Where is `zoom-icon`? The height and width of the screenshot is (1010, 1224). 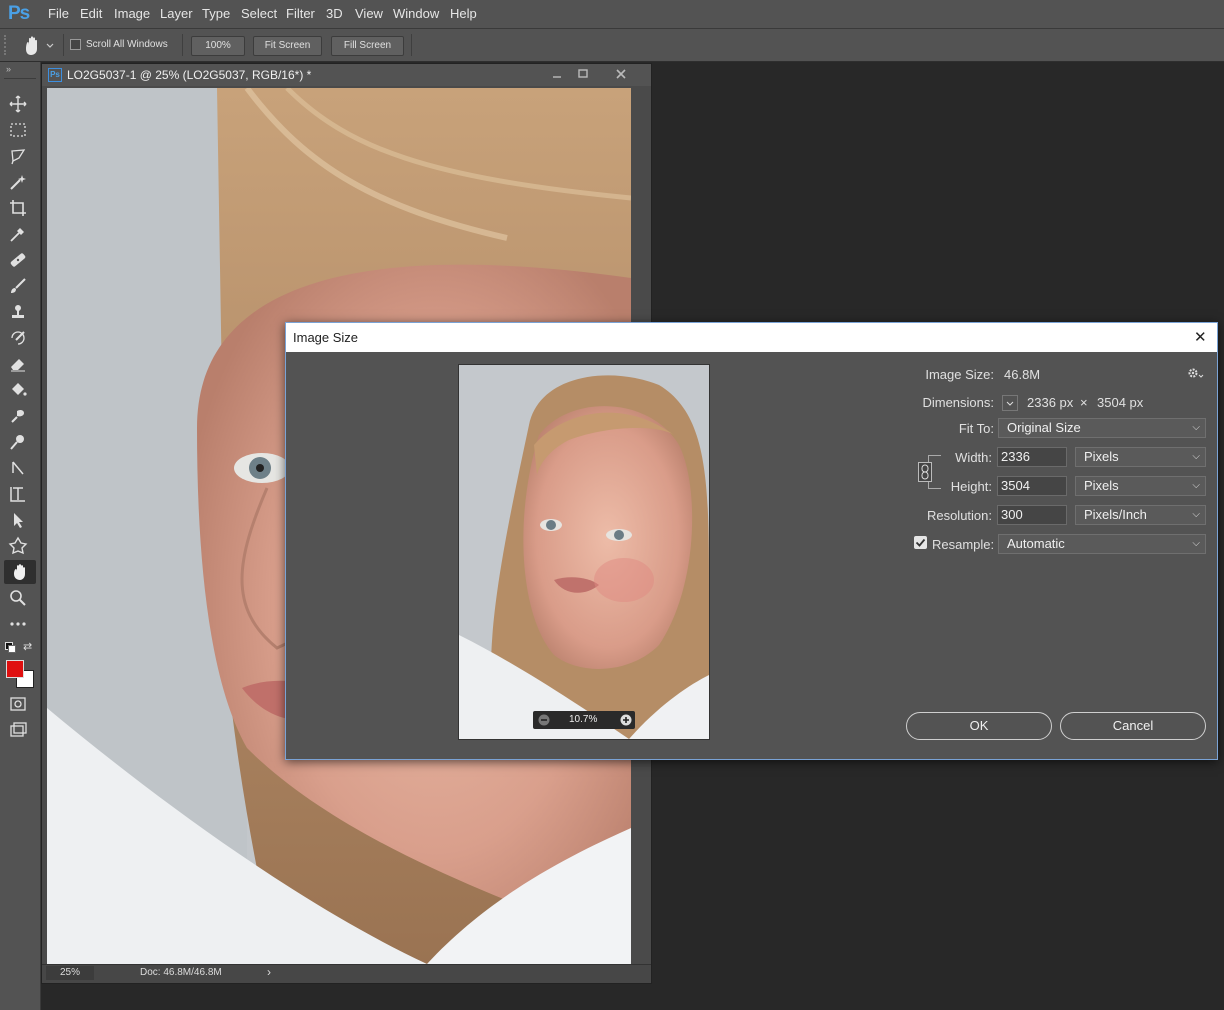
zoom-icon is located at coordinates (18, 598).